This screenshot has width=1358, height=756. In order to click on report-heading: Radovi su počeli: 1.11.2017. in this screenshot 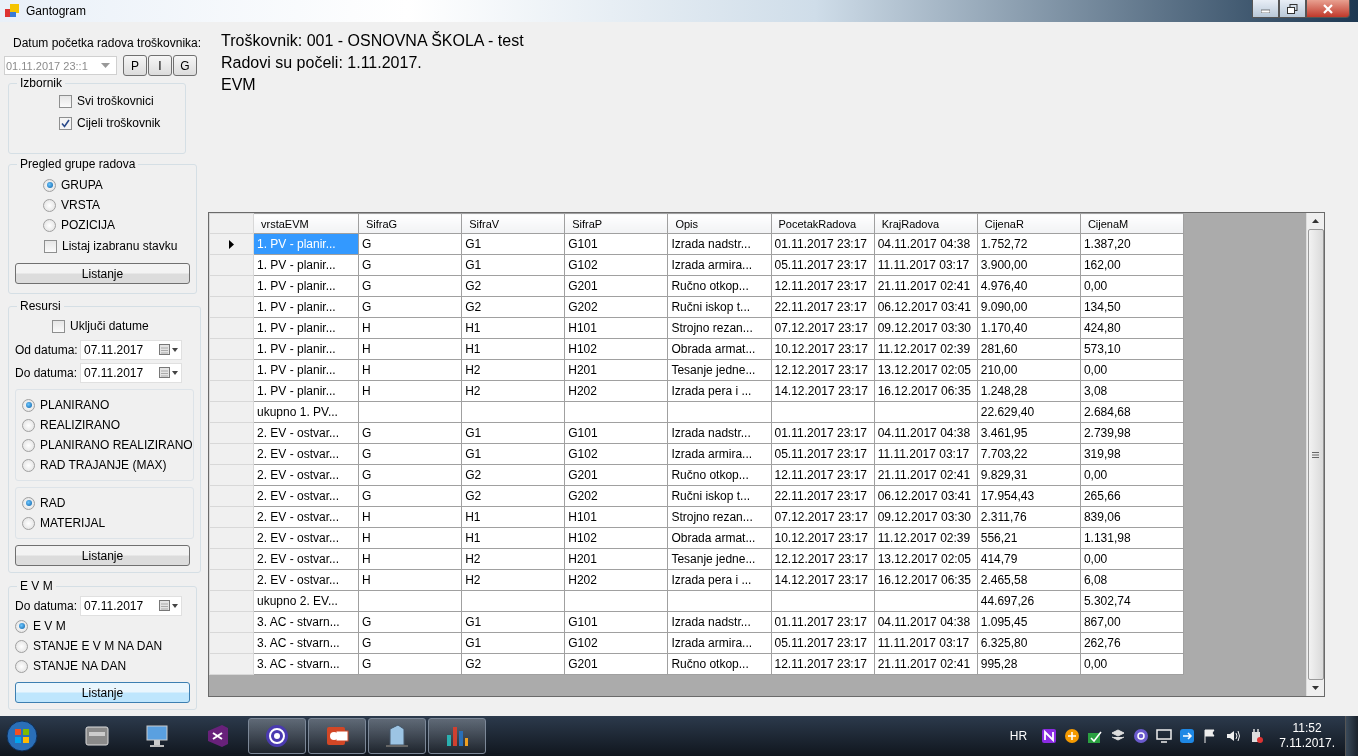, I will do `click(322, 63)`.